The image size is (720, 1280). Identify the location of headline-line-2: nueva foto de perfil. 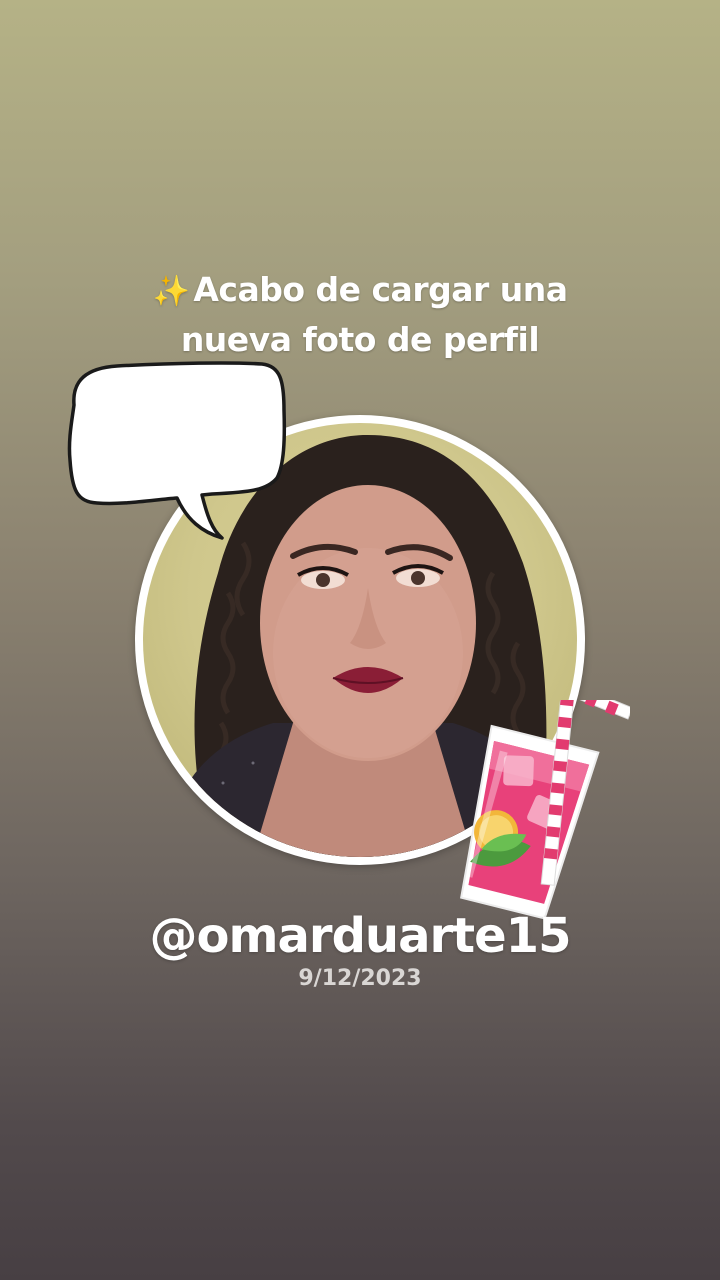
(360, 339).